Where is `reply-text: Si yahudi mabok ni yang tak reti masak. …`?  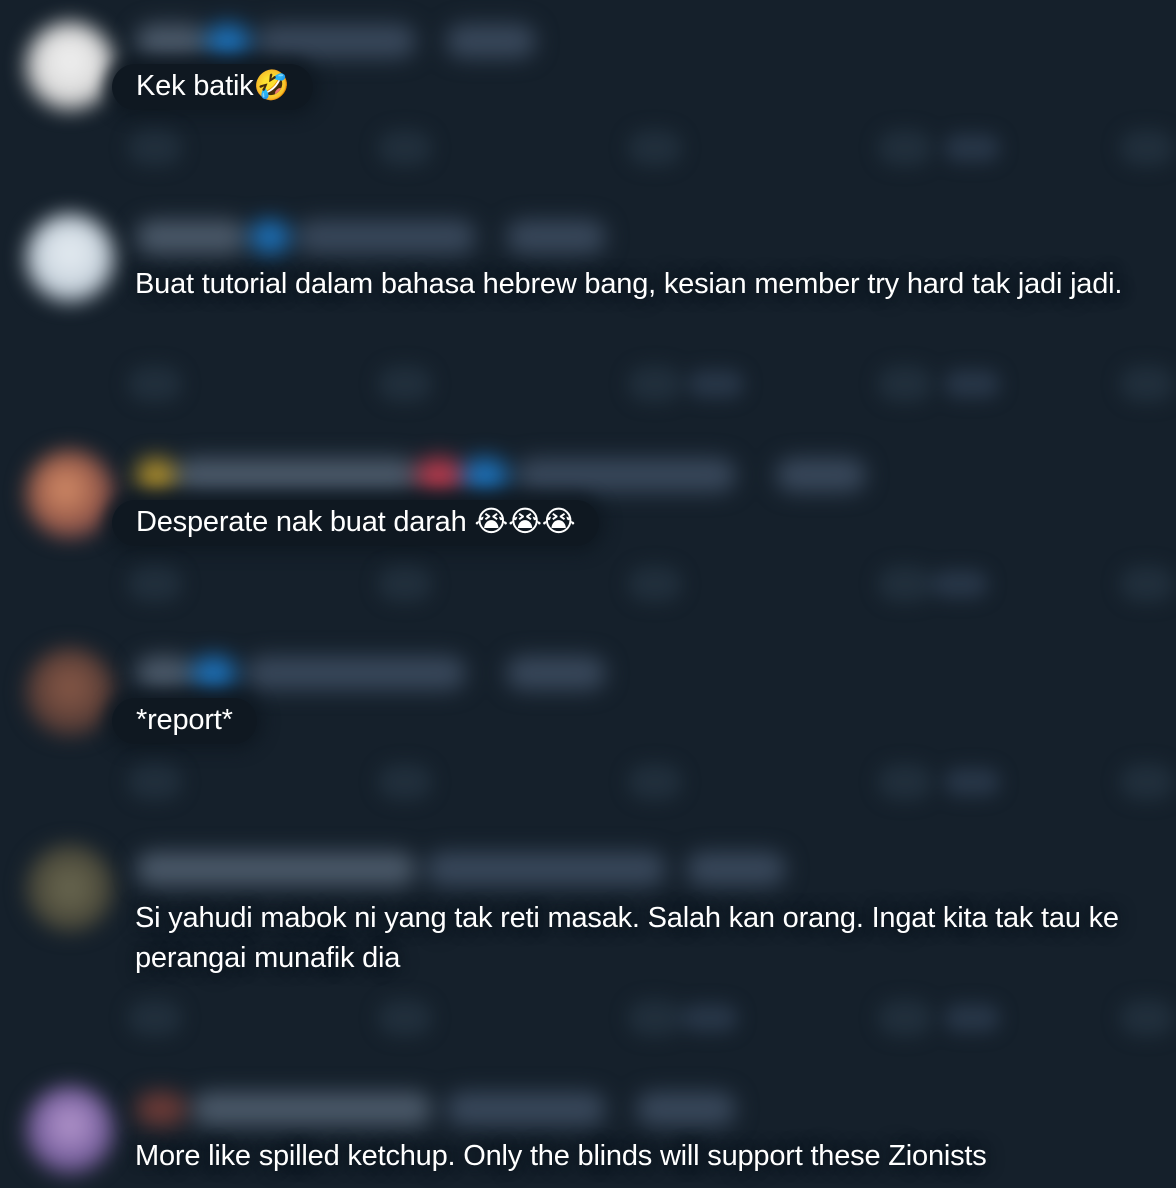 reply-text: Si yahudi mabok ni yang tak reti masak. … is located at coordinates (631, 938).